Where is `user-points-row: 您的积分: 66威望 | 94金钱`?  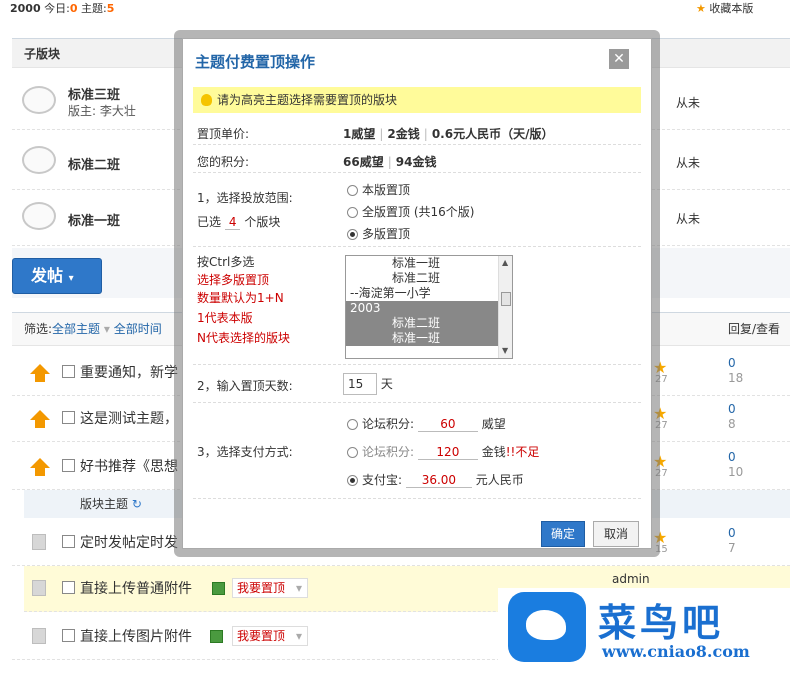 user-points-row: 您的积分: 66威望 | 94金钱 is located at coordinates (417, 160).